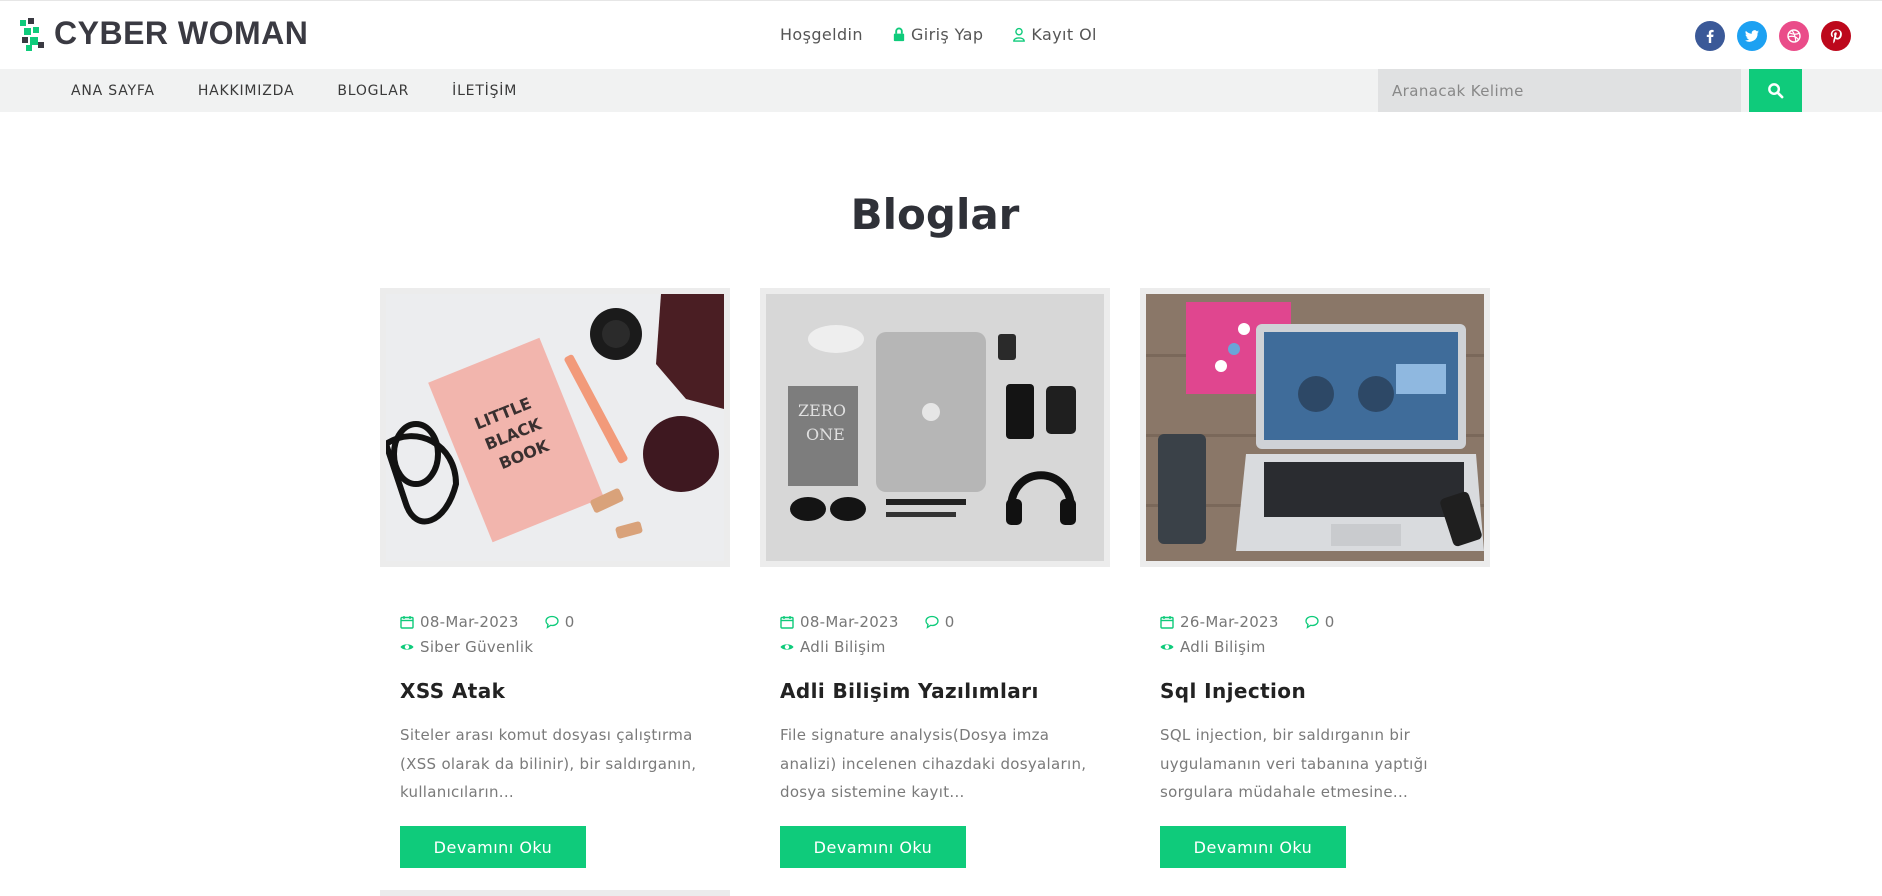  What do you see at coordinates (947, 34) in the screenshot?
I see `login-label: Giriş Yap` at bounding box center [947, 34].